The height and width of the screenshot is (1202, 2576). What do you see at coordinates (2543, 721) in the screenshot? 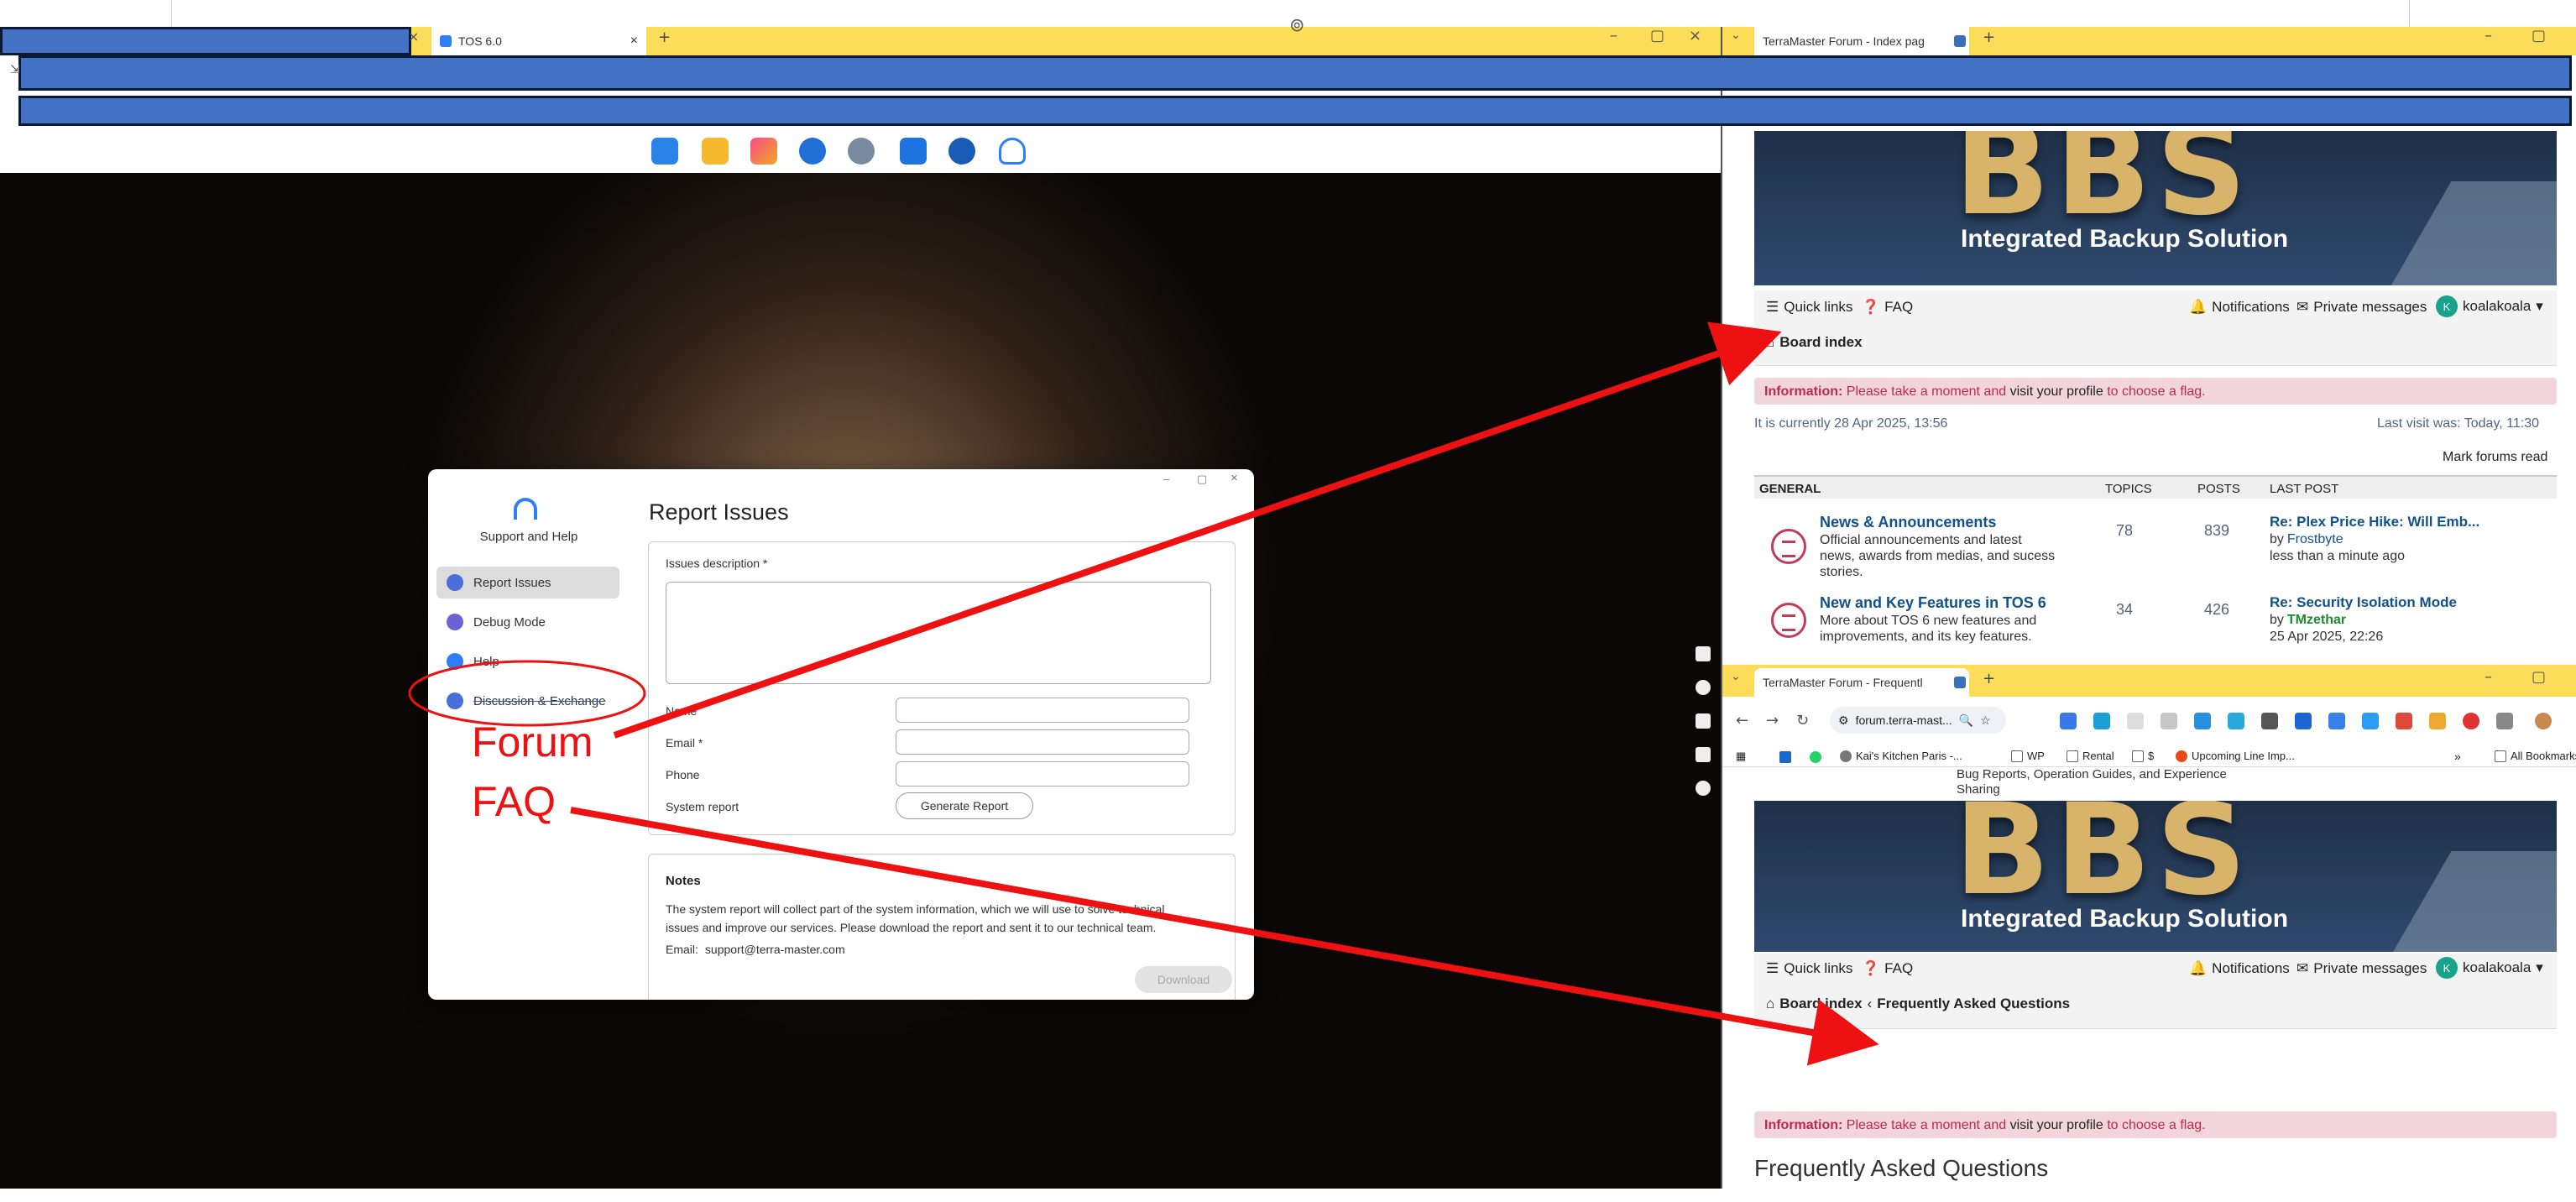
I see `profile-avatar` at bounding box center [2543, 721].